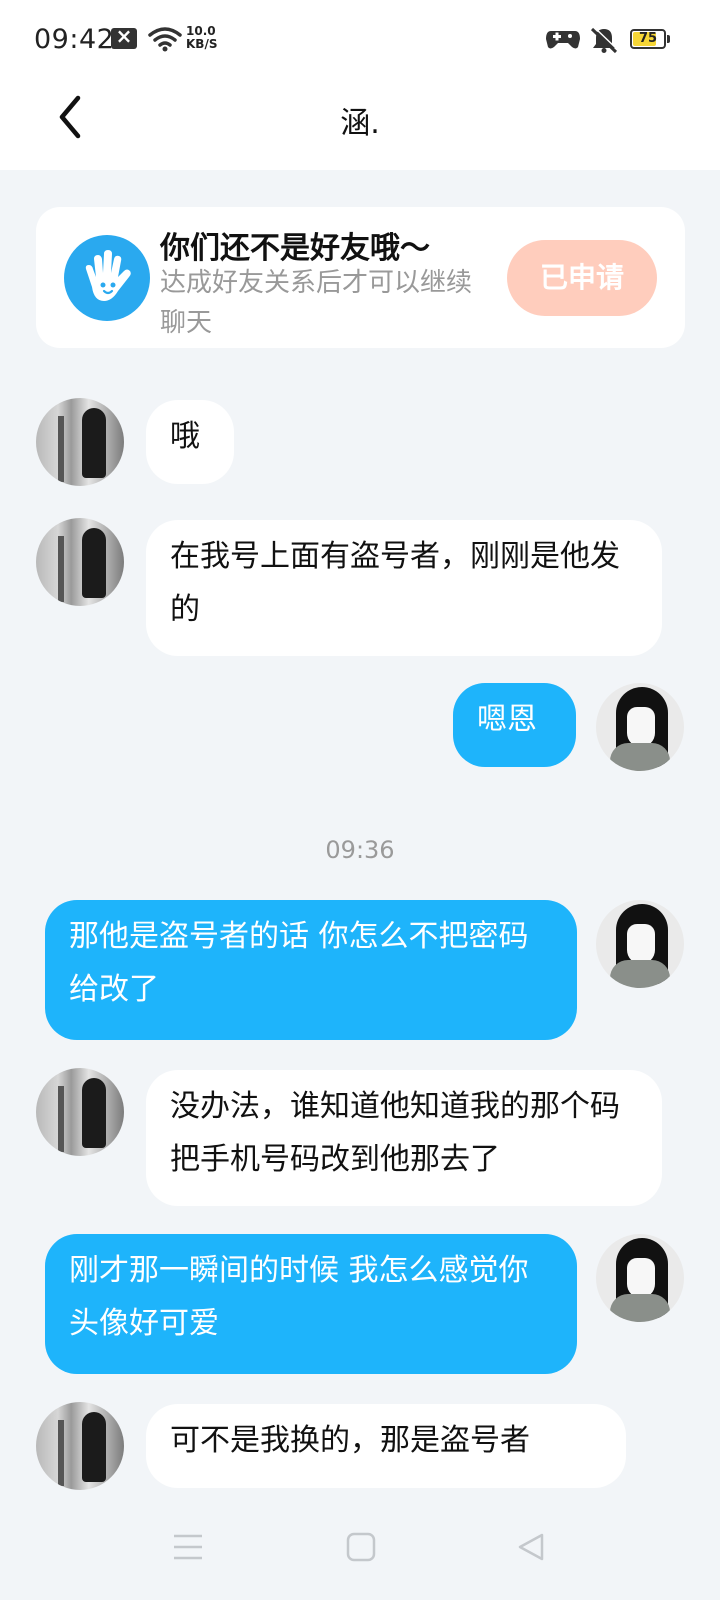  I want to click on message-text: 嗯恩, so click(507, 719).